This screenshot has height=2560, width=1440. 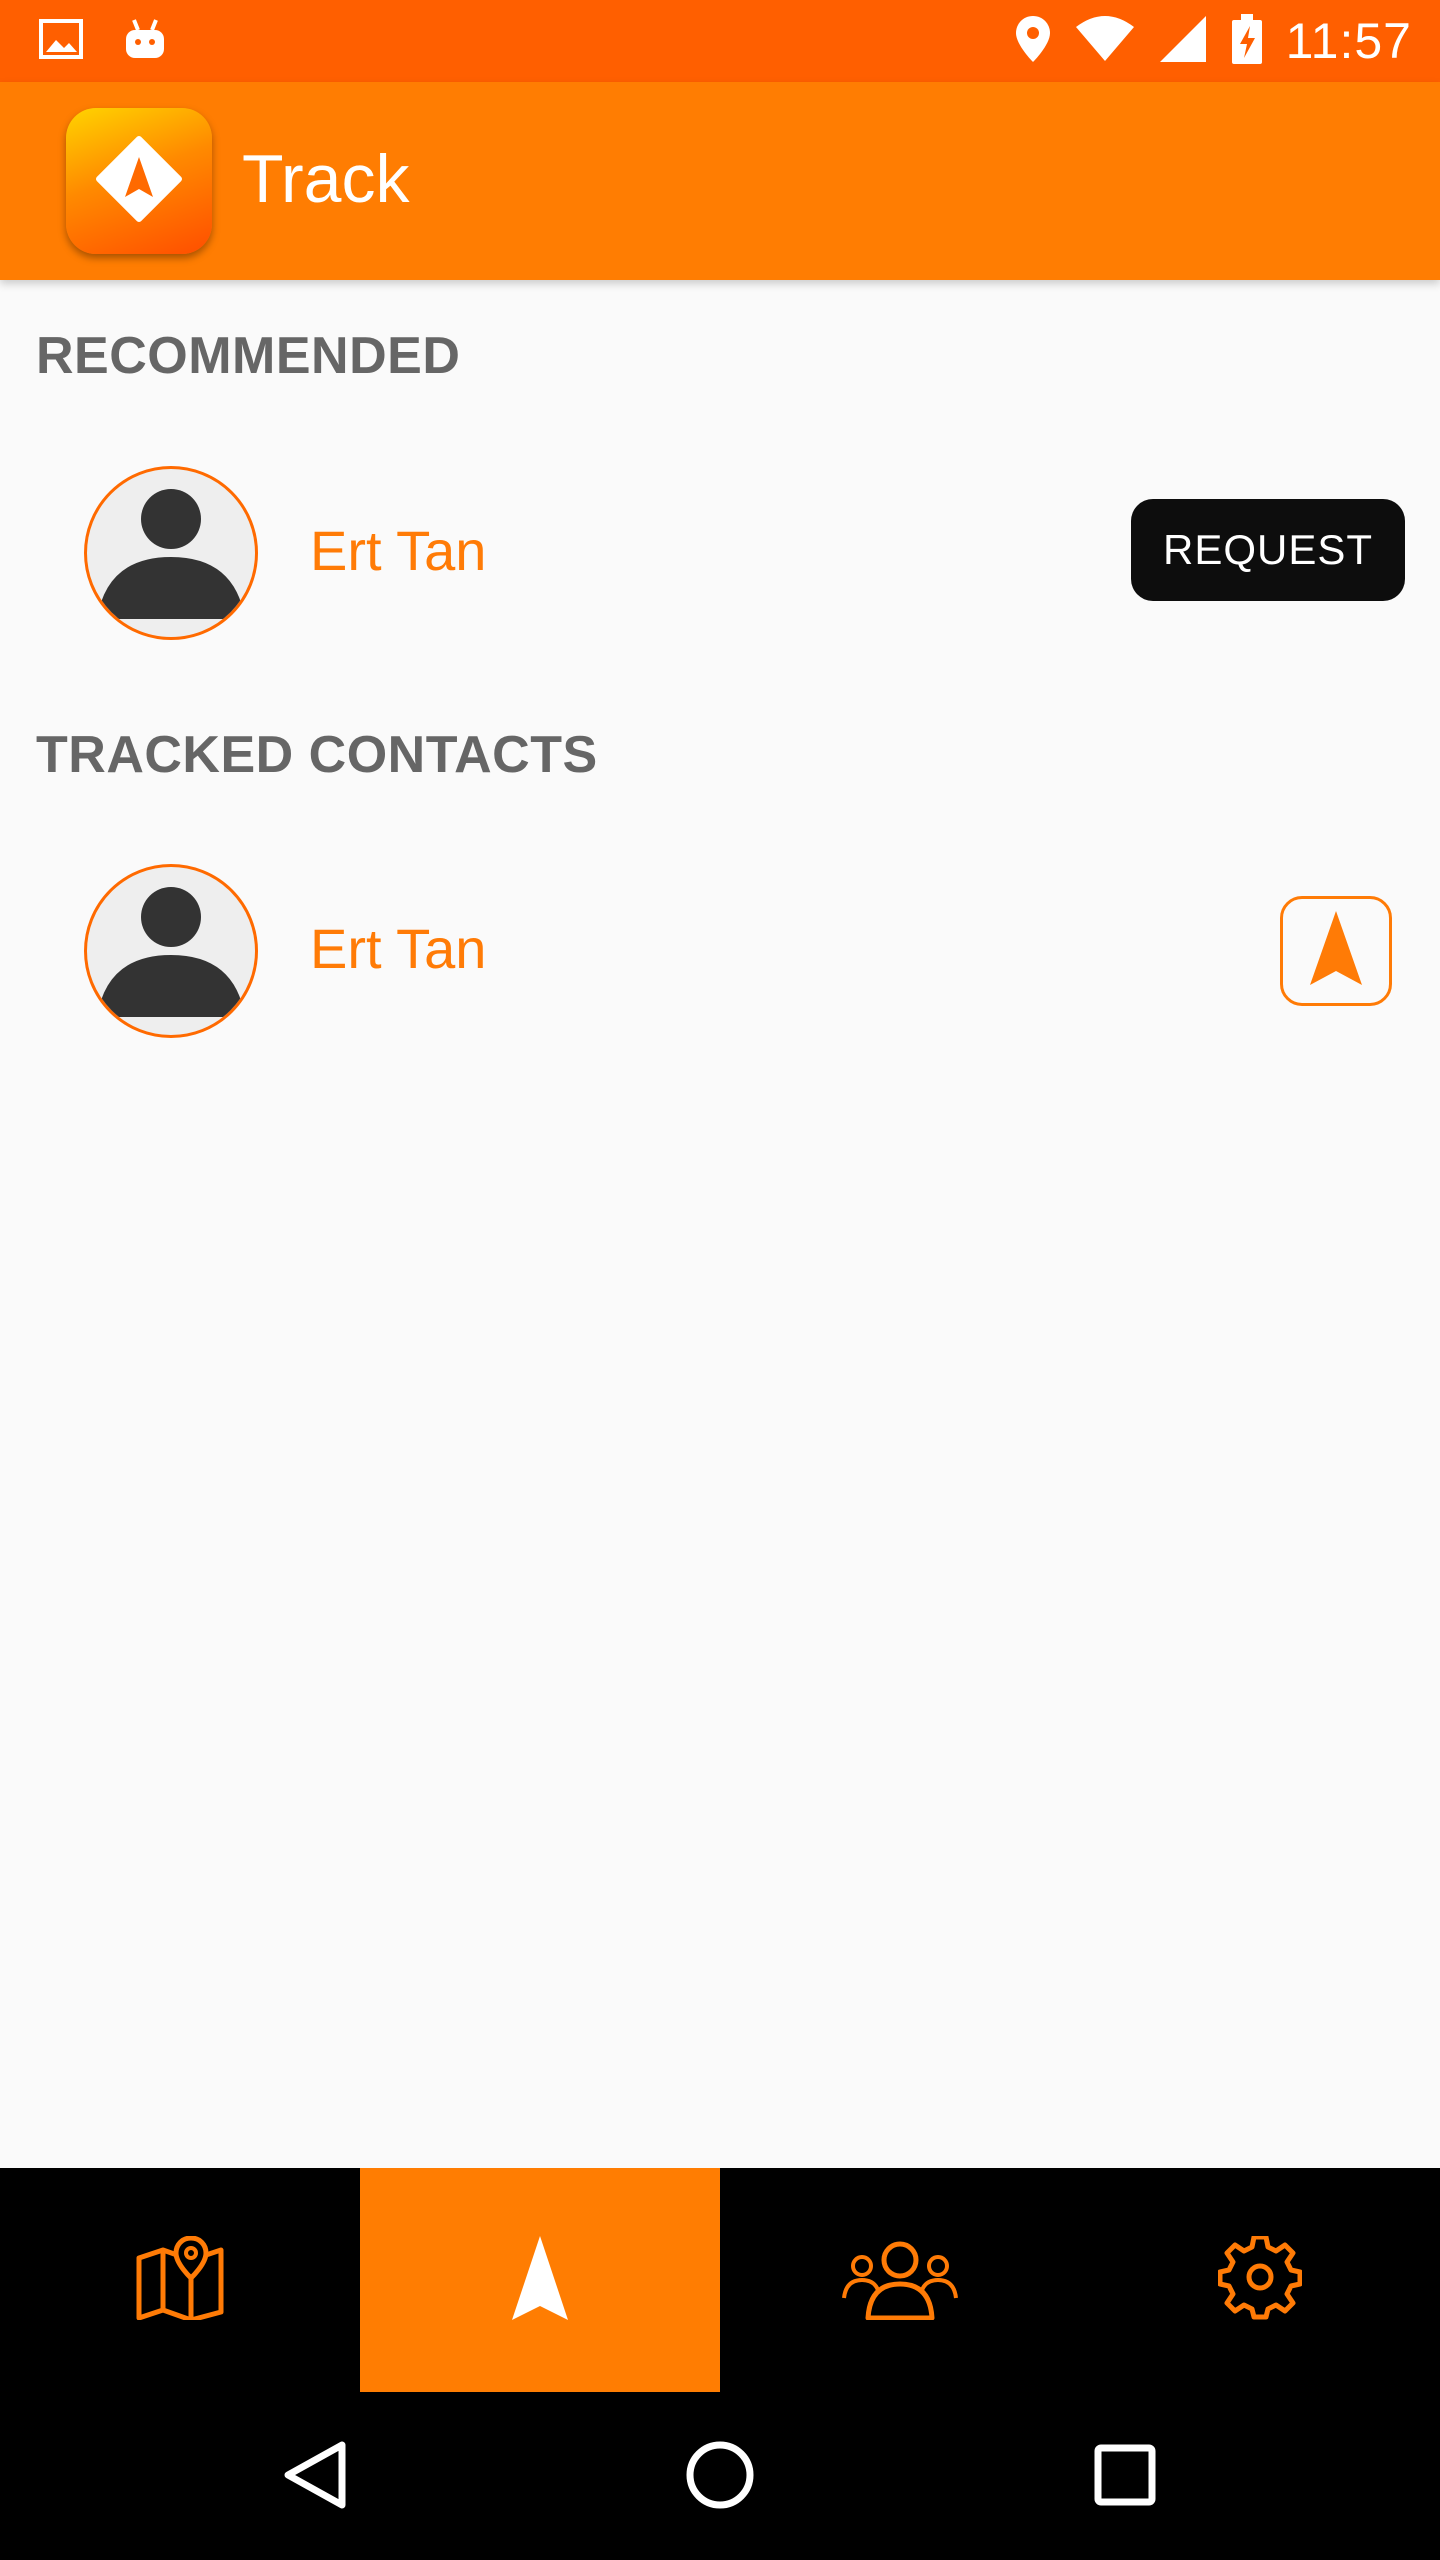 What do you see at coordinates (326, 179) in the screenshot?
I see `page-title: Track` at bounding box center [326, 179].